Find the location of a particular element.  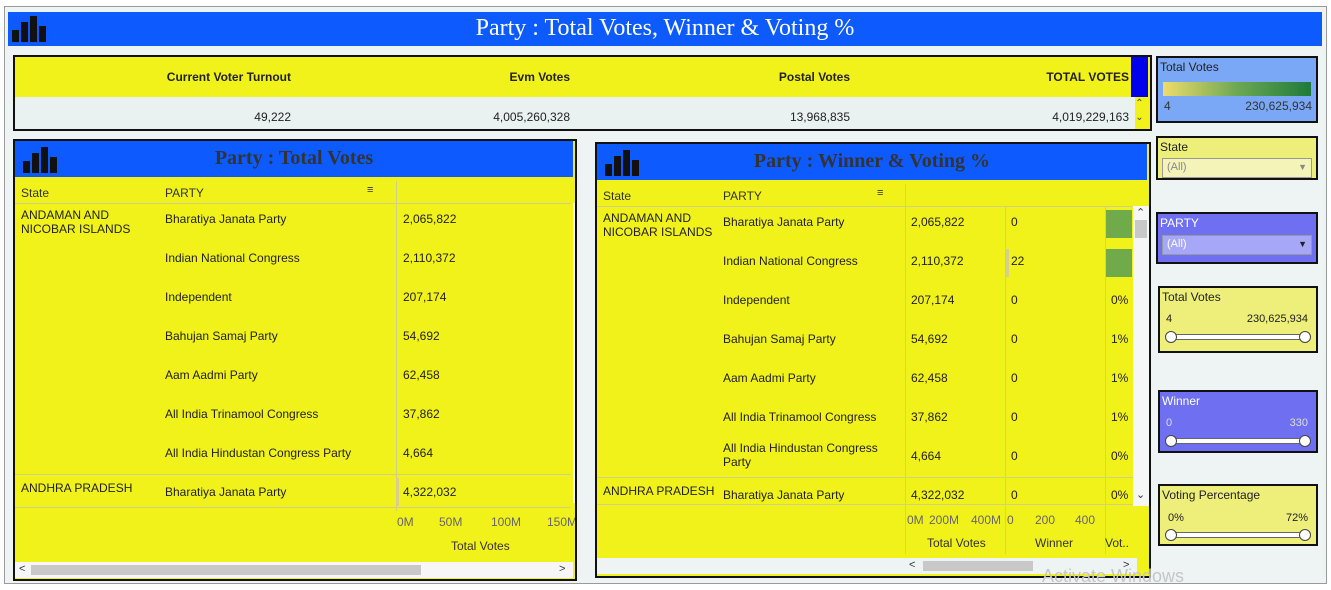

cell-party: Independent is located at coordinates (198, 297).